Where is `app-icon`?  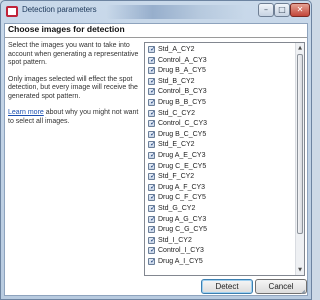
app-icon is located at coordinates (12, 11).